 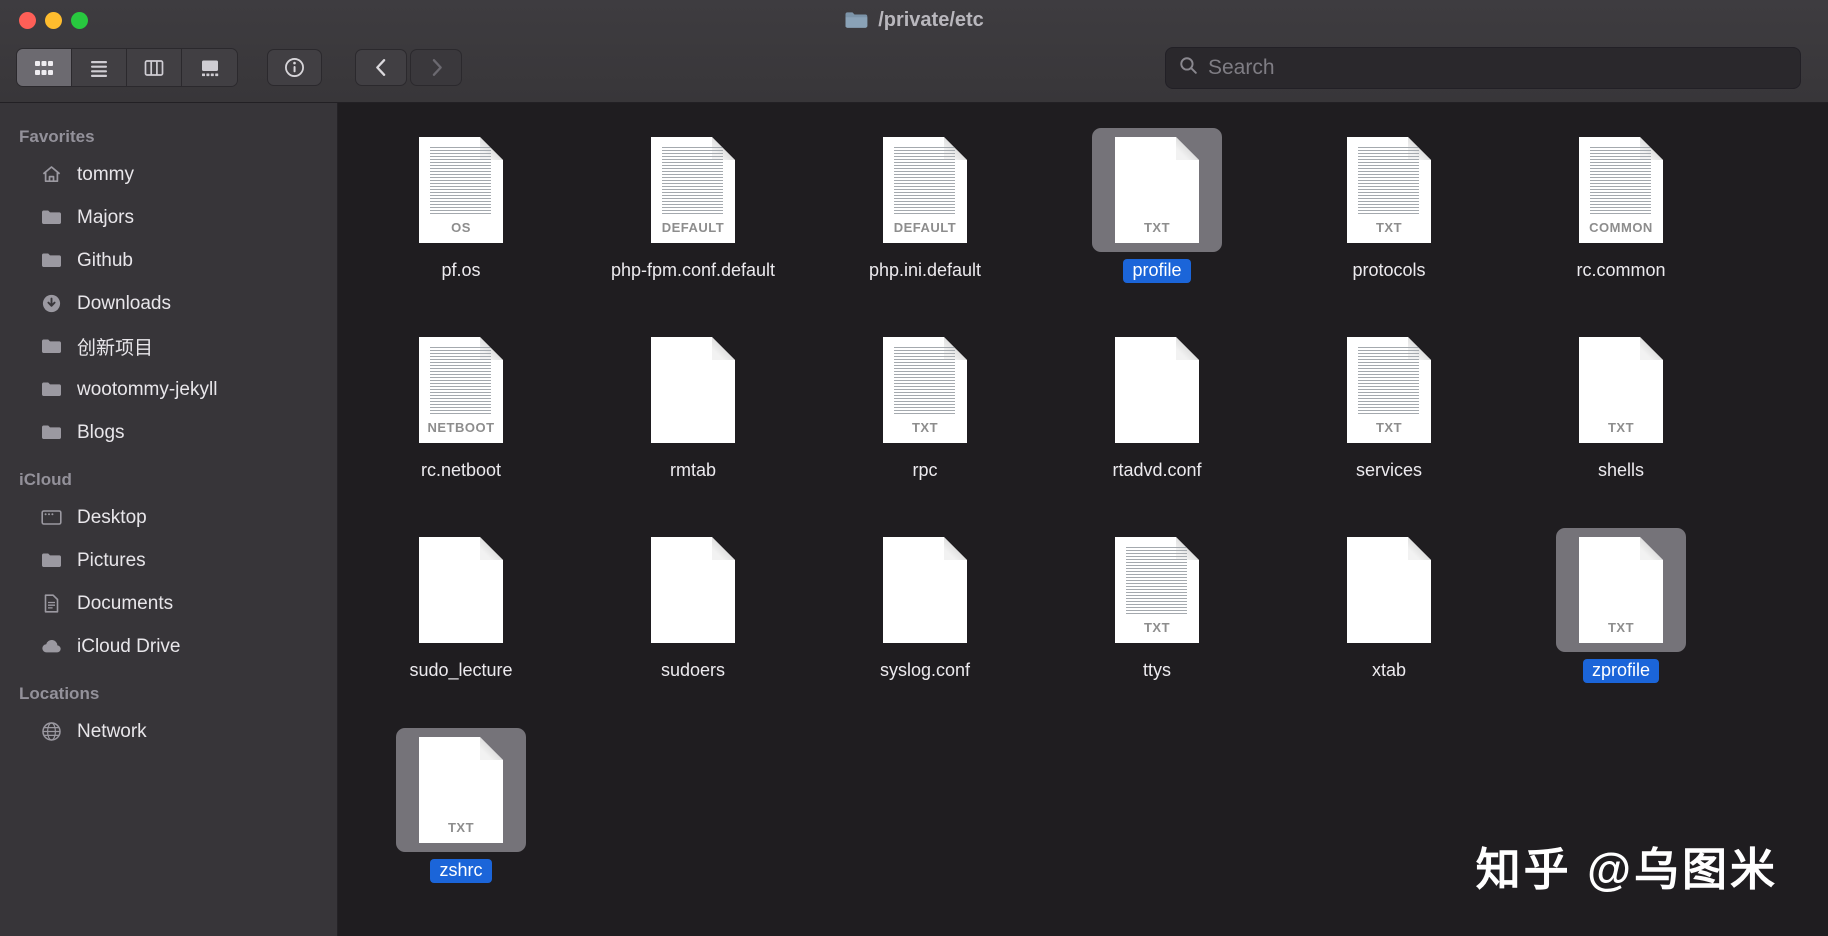 What do you see at coordinates (168, 303) in the screenshot?
I see `sidebar-item-downloads: Downloads` at bounding box center [168, 303].